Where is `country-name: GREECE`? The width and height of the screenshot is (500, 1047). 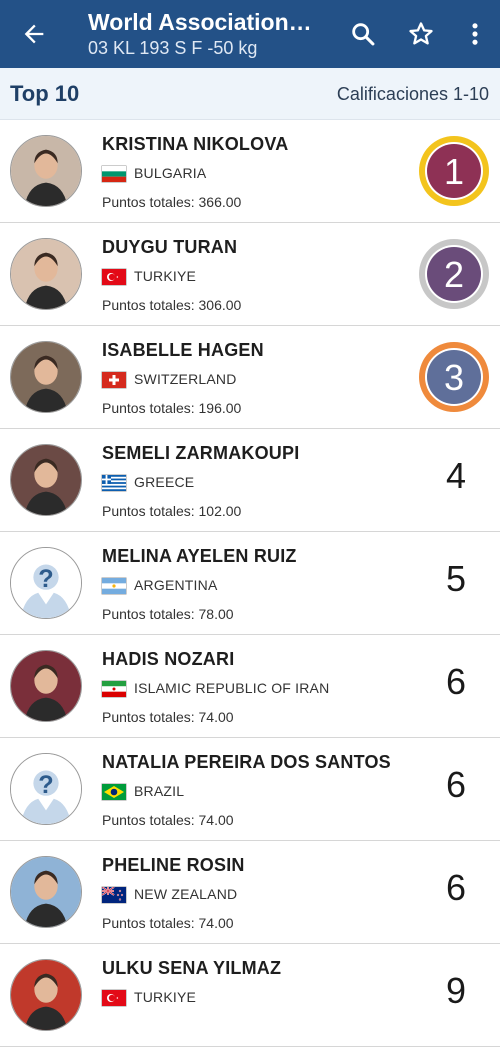 country-name: GREECE is located at coordinates (164, 482).